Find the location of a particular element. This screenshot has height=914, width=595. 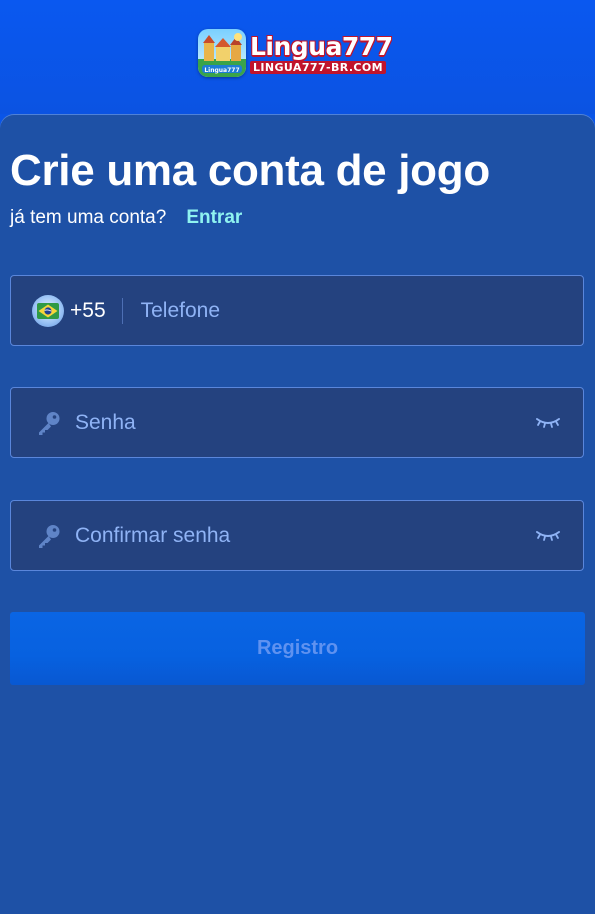

password-input is located at coordinates (290, 422).